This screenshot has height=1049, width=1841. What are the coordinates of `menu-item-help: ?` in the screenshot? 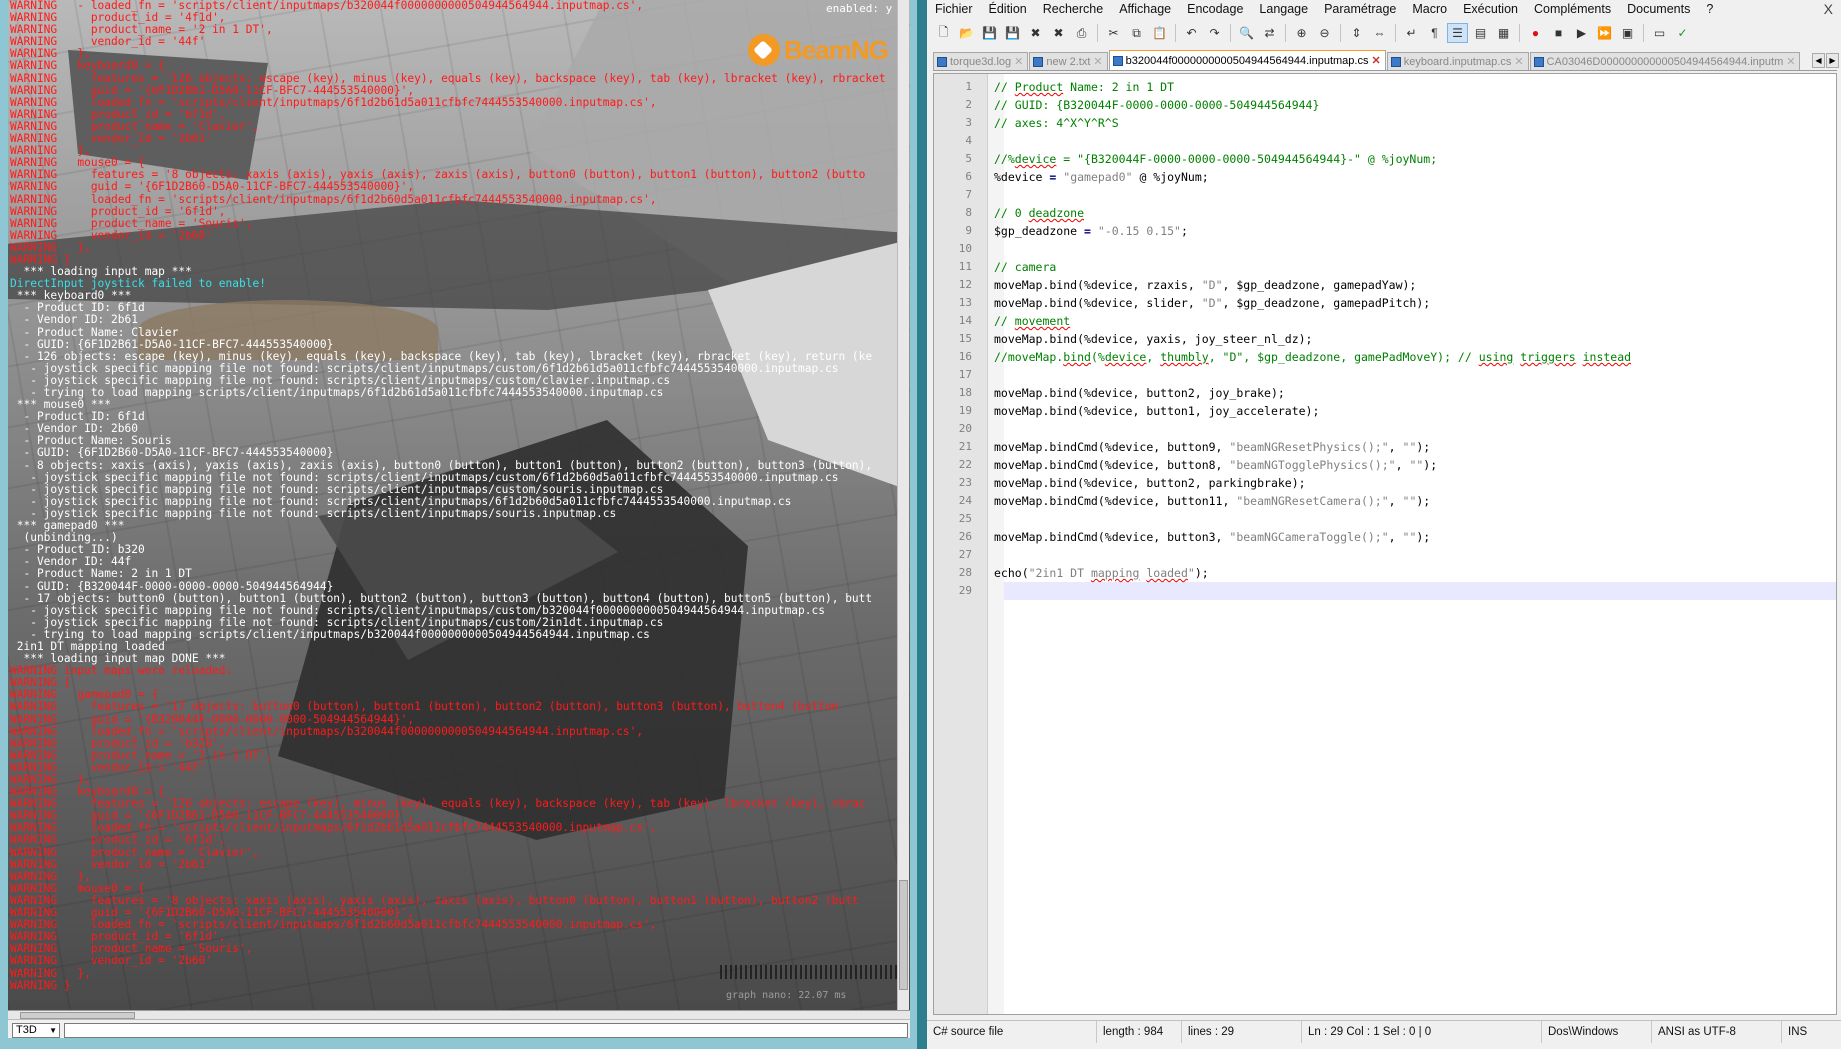 It's located at (1709, 9).